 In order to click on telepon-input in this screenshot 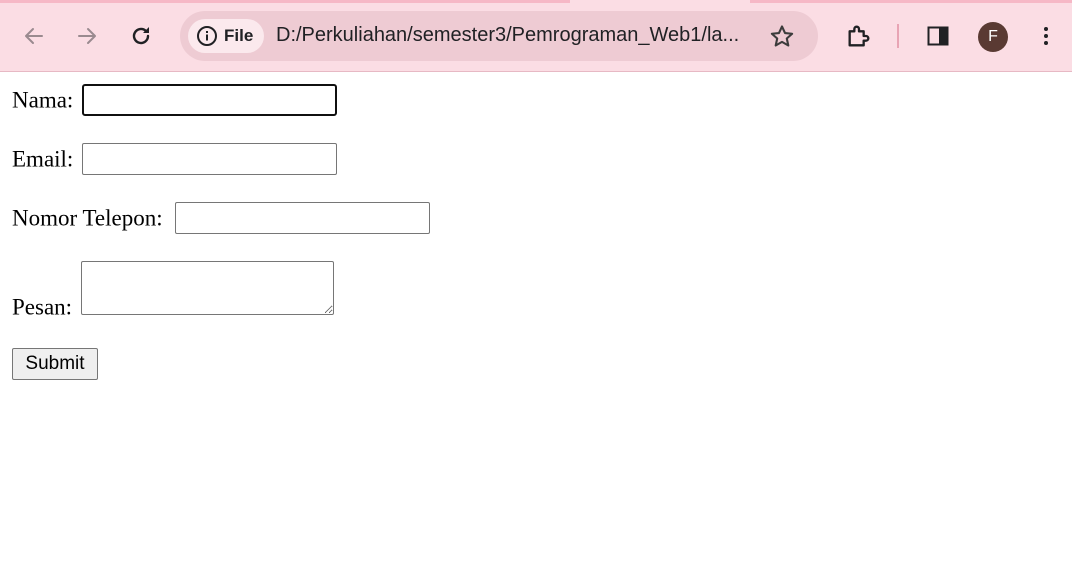, I will do `click(302, 218)`.